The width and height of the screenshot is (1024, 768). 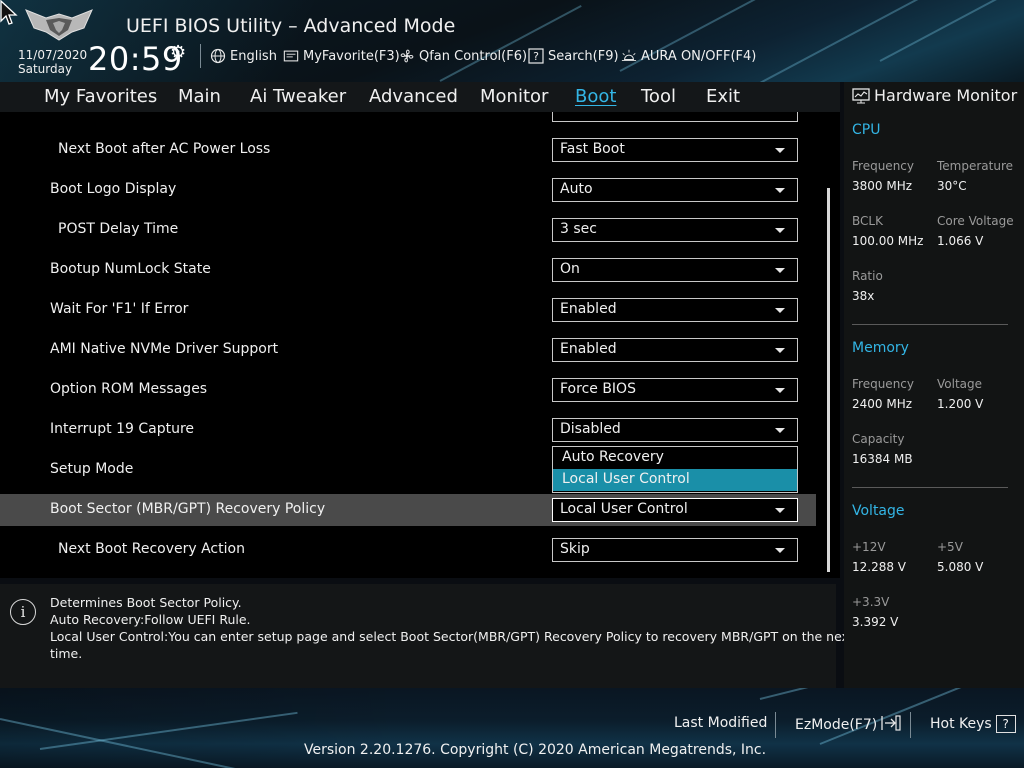 What do you see at coordinates (863, 296) in the screenshot?
I see `ratio-value: 38x` at bounding box center [863, 296].